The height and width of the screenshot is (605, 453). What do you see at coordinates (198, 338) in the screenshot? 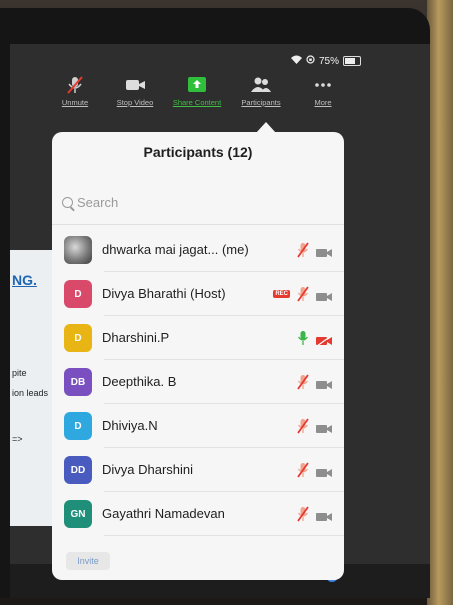
I see `participant-row: D Dharshini.P` at bounding box center [198, 338].